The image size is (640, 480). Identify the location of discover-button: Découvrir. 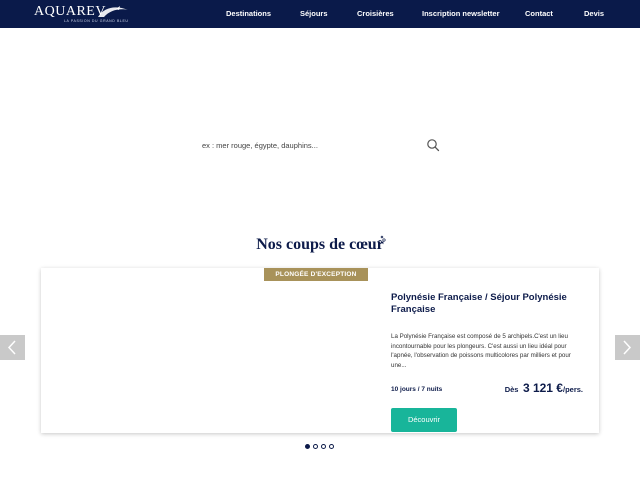
(424, 420).